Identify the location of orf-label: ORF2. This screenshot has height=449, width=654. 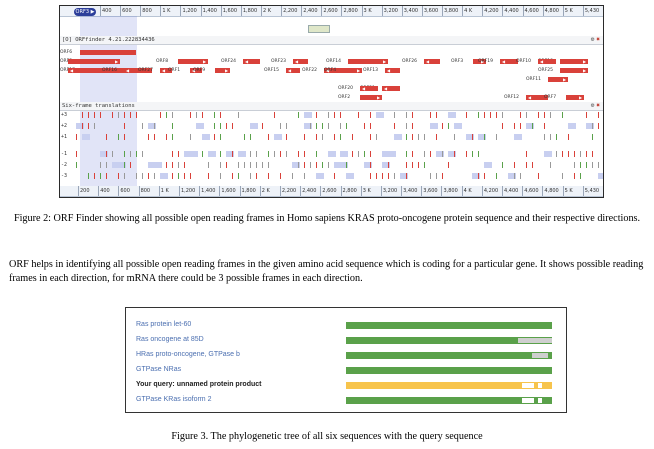
(344, 97).